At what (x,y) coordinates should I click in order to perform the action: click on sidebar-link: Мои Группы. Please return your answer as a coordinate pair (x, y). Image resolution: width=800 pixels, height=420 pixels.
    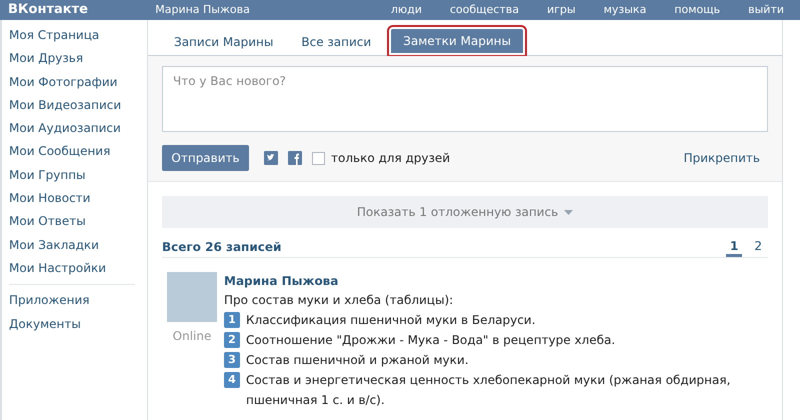
    Looking at the image, I should click on (78, 176).